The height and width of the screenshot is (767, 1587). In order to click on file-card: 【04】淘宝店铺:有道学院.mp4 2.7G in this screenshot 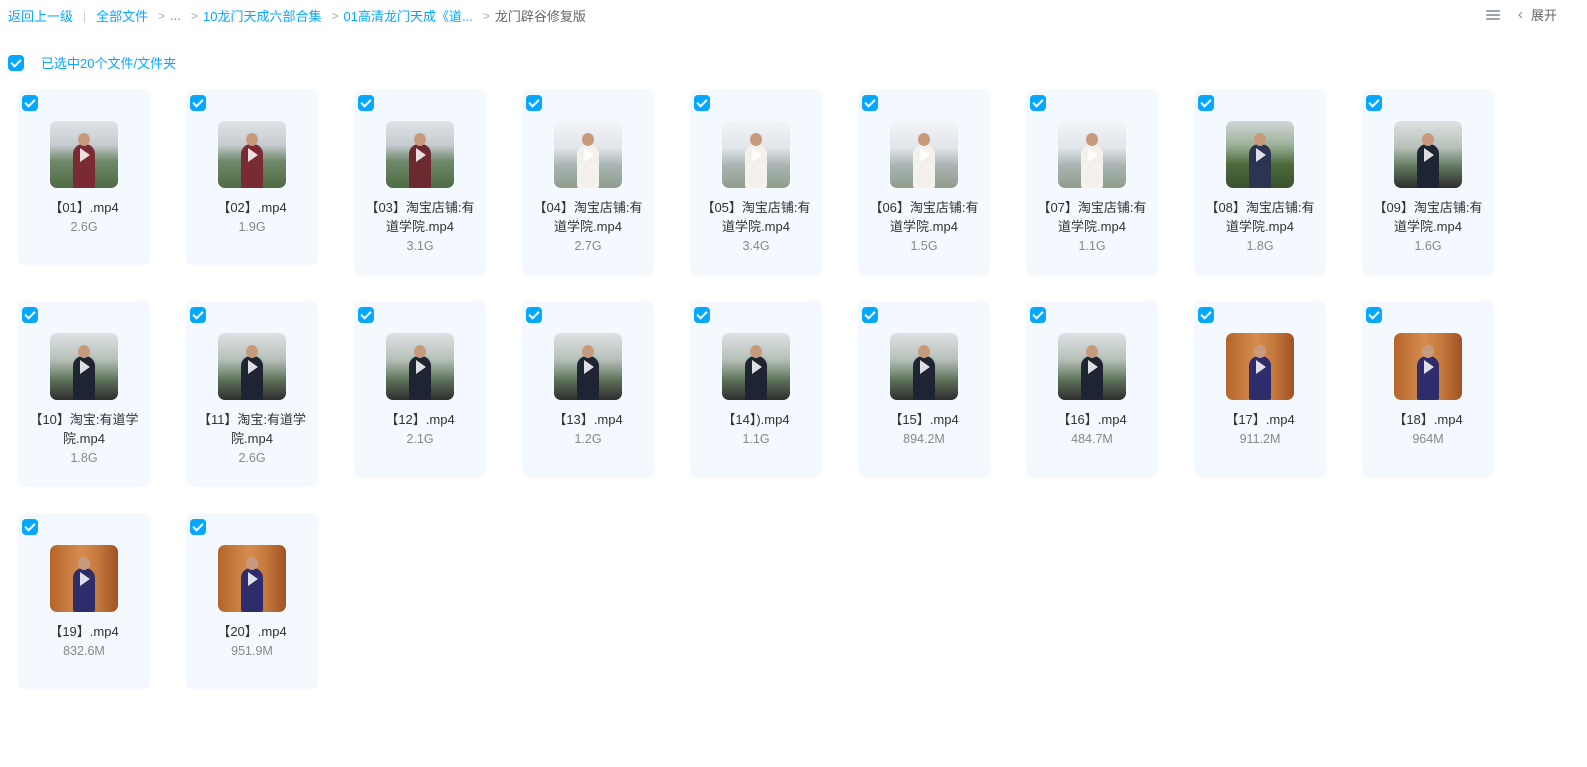, I will do `click(588, 182)`.